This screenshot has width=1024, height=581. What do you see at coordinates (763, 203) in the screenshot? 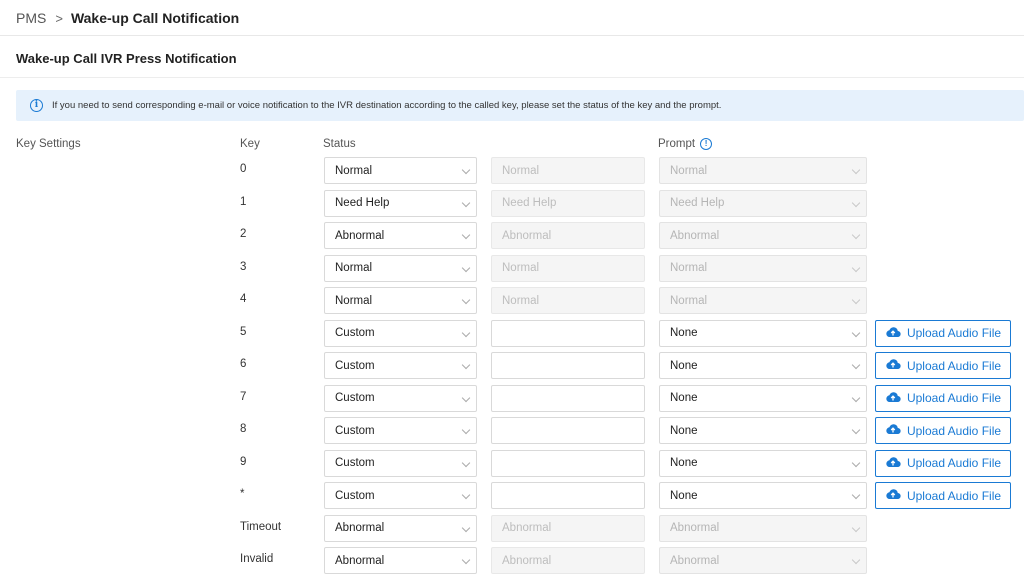
I see `prompt-select: Need Help` at bounding box center [763, 203].